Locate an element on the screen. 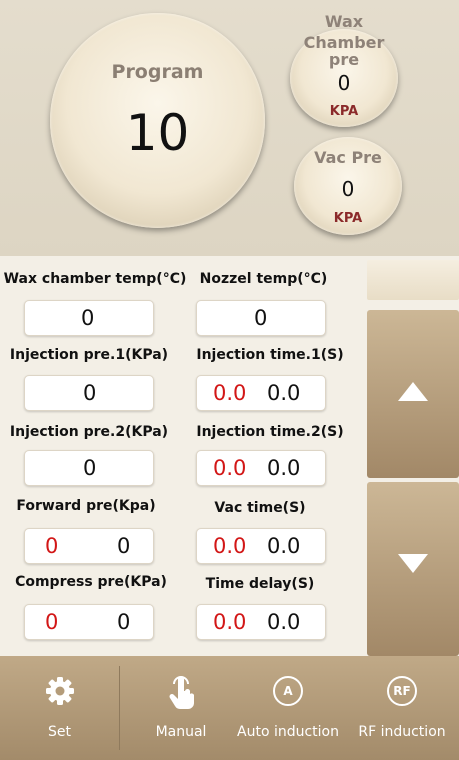 The width and height of the screenshot is (459, 760). scroll-panel is located at coordinates (413, 456).